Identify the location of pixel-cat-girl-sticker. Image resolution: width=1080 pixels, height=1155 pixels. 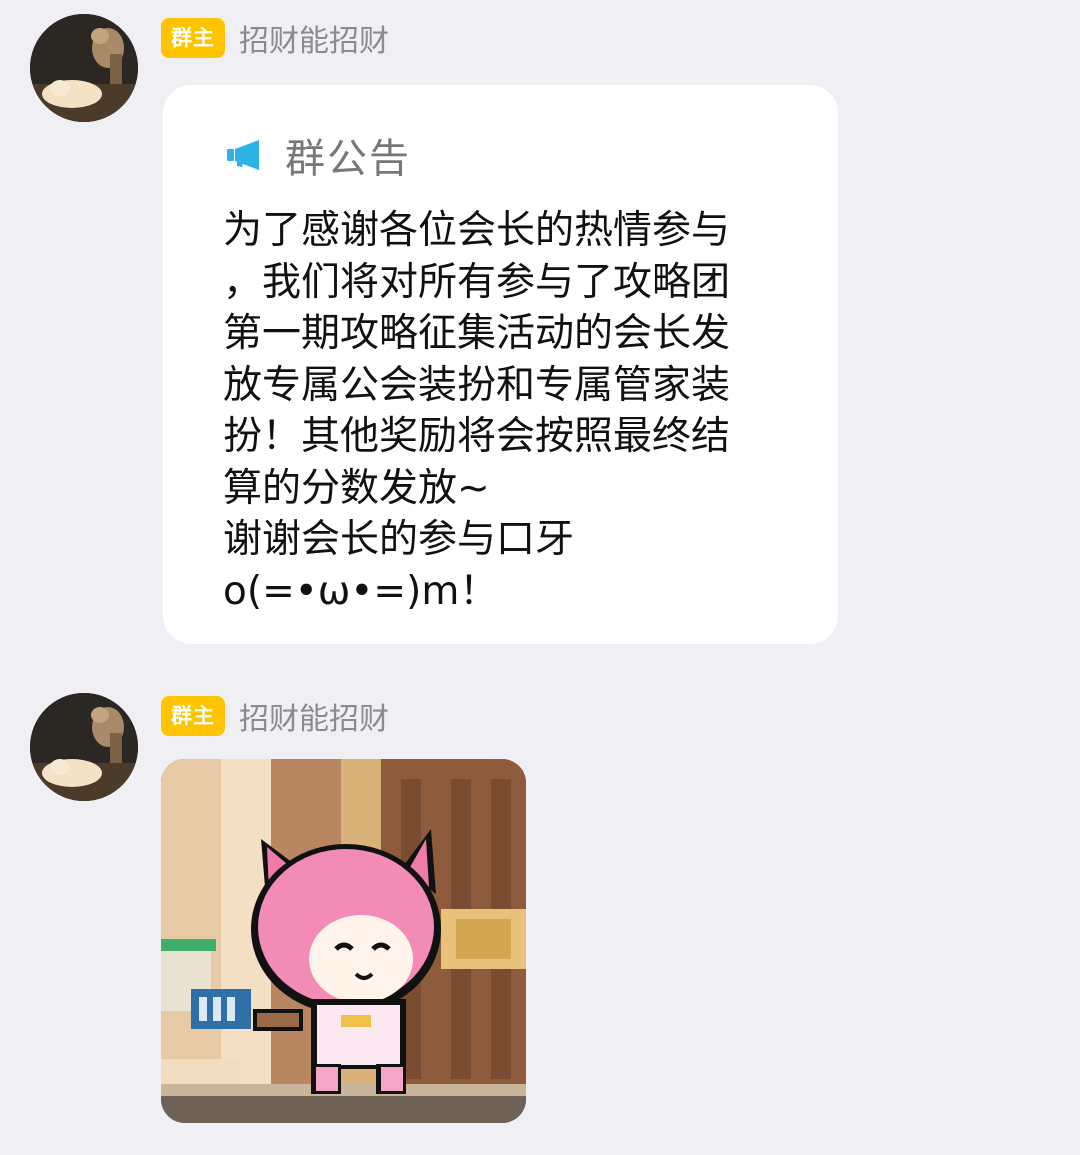
(343, 941).